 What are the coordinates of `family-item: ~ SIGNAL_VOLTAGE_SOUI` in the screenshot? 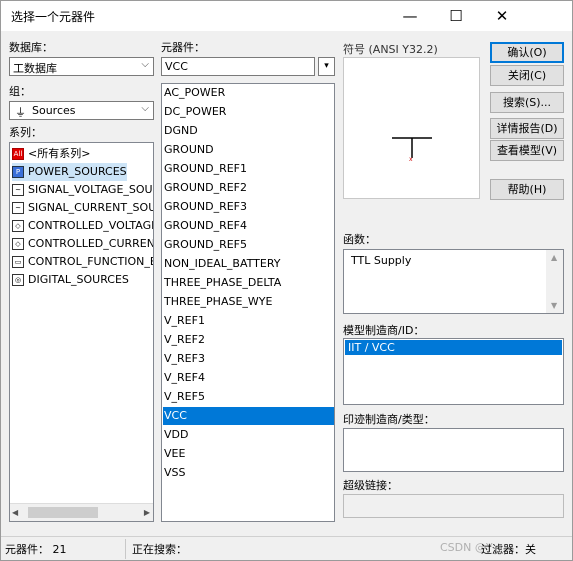 It's located at (82, 190).